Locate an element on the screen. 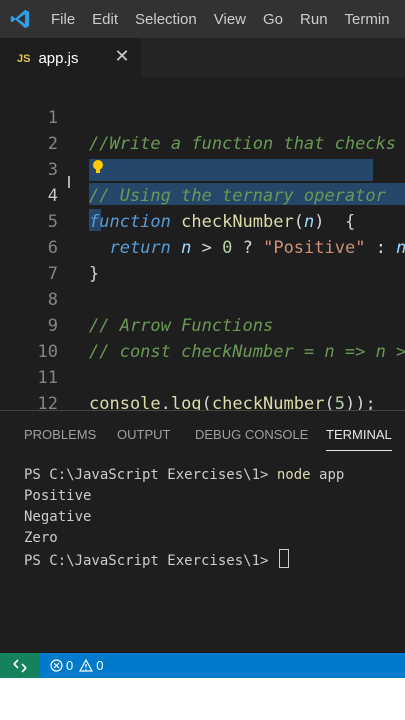 The height and width of the screenshot is (720, 405). menu-file: File is located at coordinates (63, 19).